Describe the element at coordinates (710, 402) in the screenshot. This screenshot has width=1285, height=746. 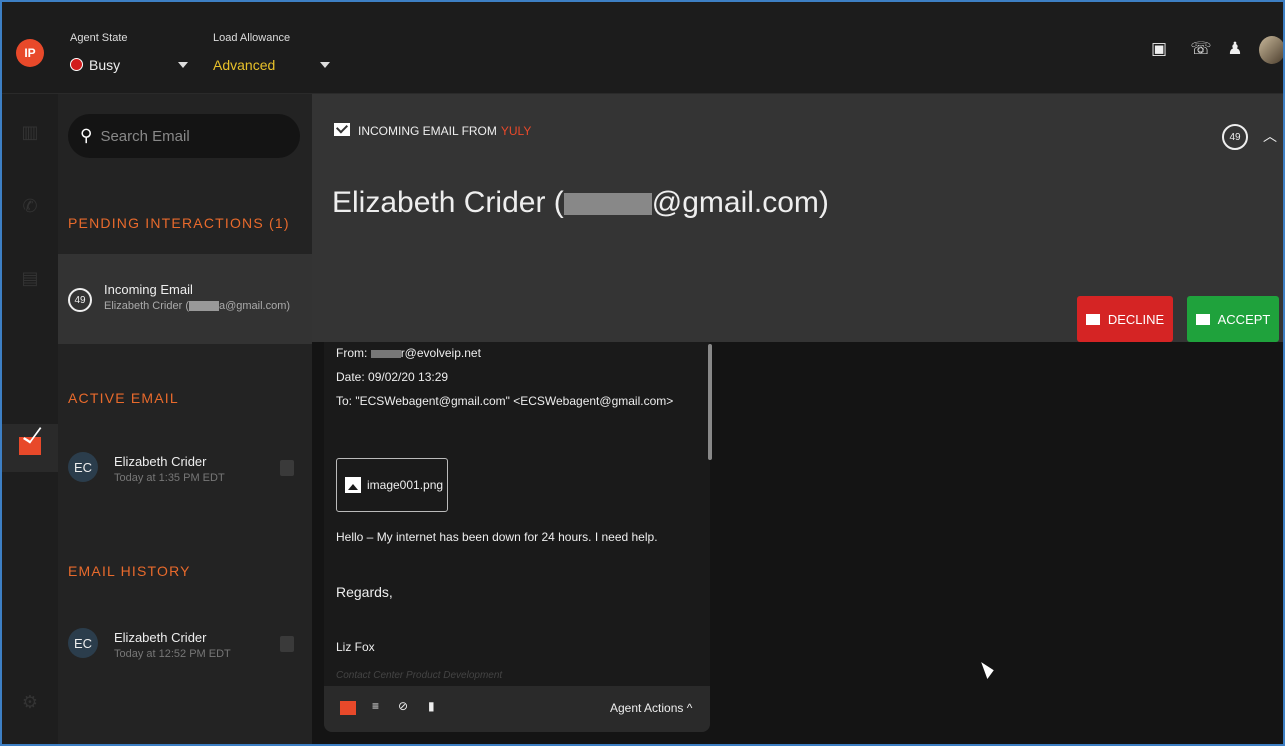
I see `scrollbar` at that location.